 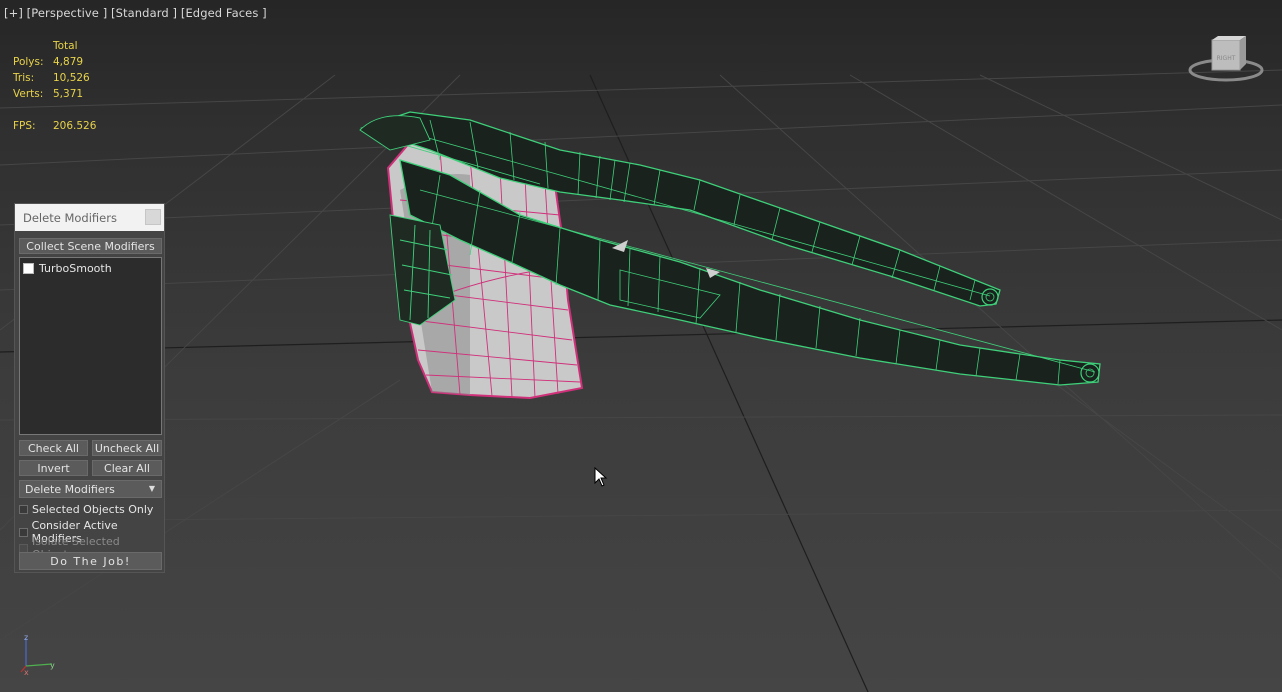 What do you see at coordinates (37, 654) in the screenshot?
I see `axis-tripod-icon: z y x` at bounding box center [37, 654].